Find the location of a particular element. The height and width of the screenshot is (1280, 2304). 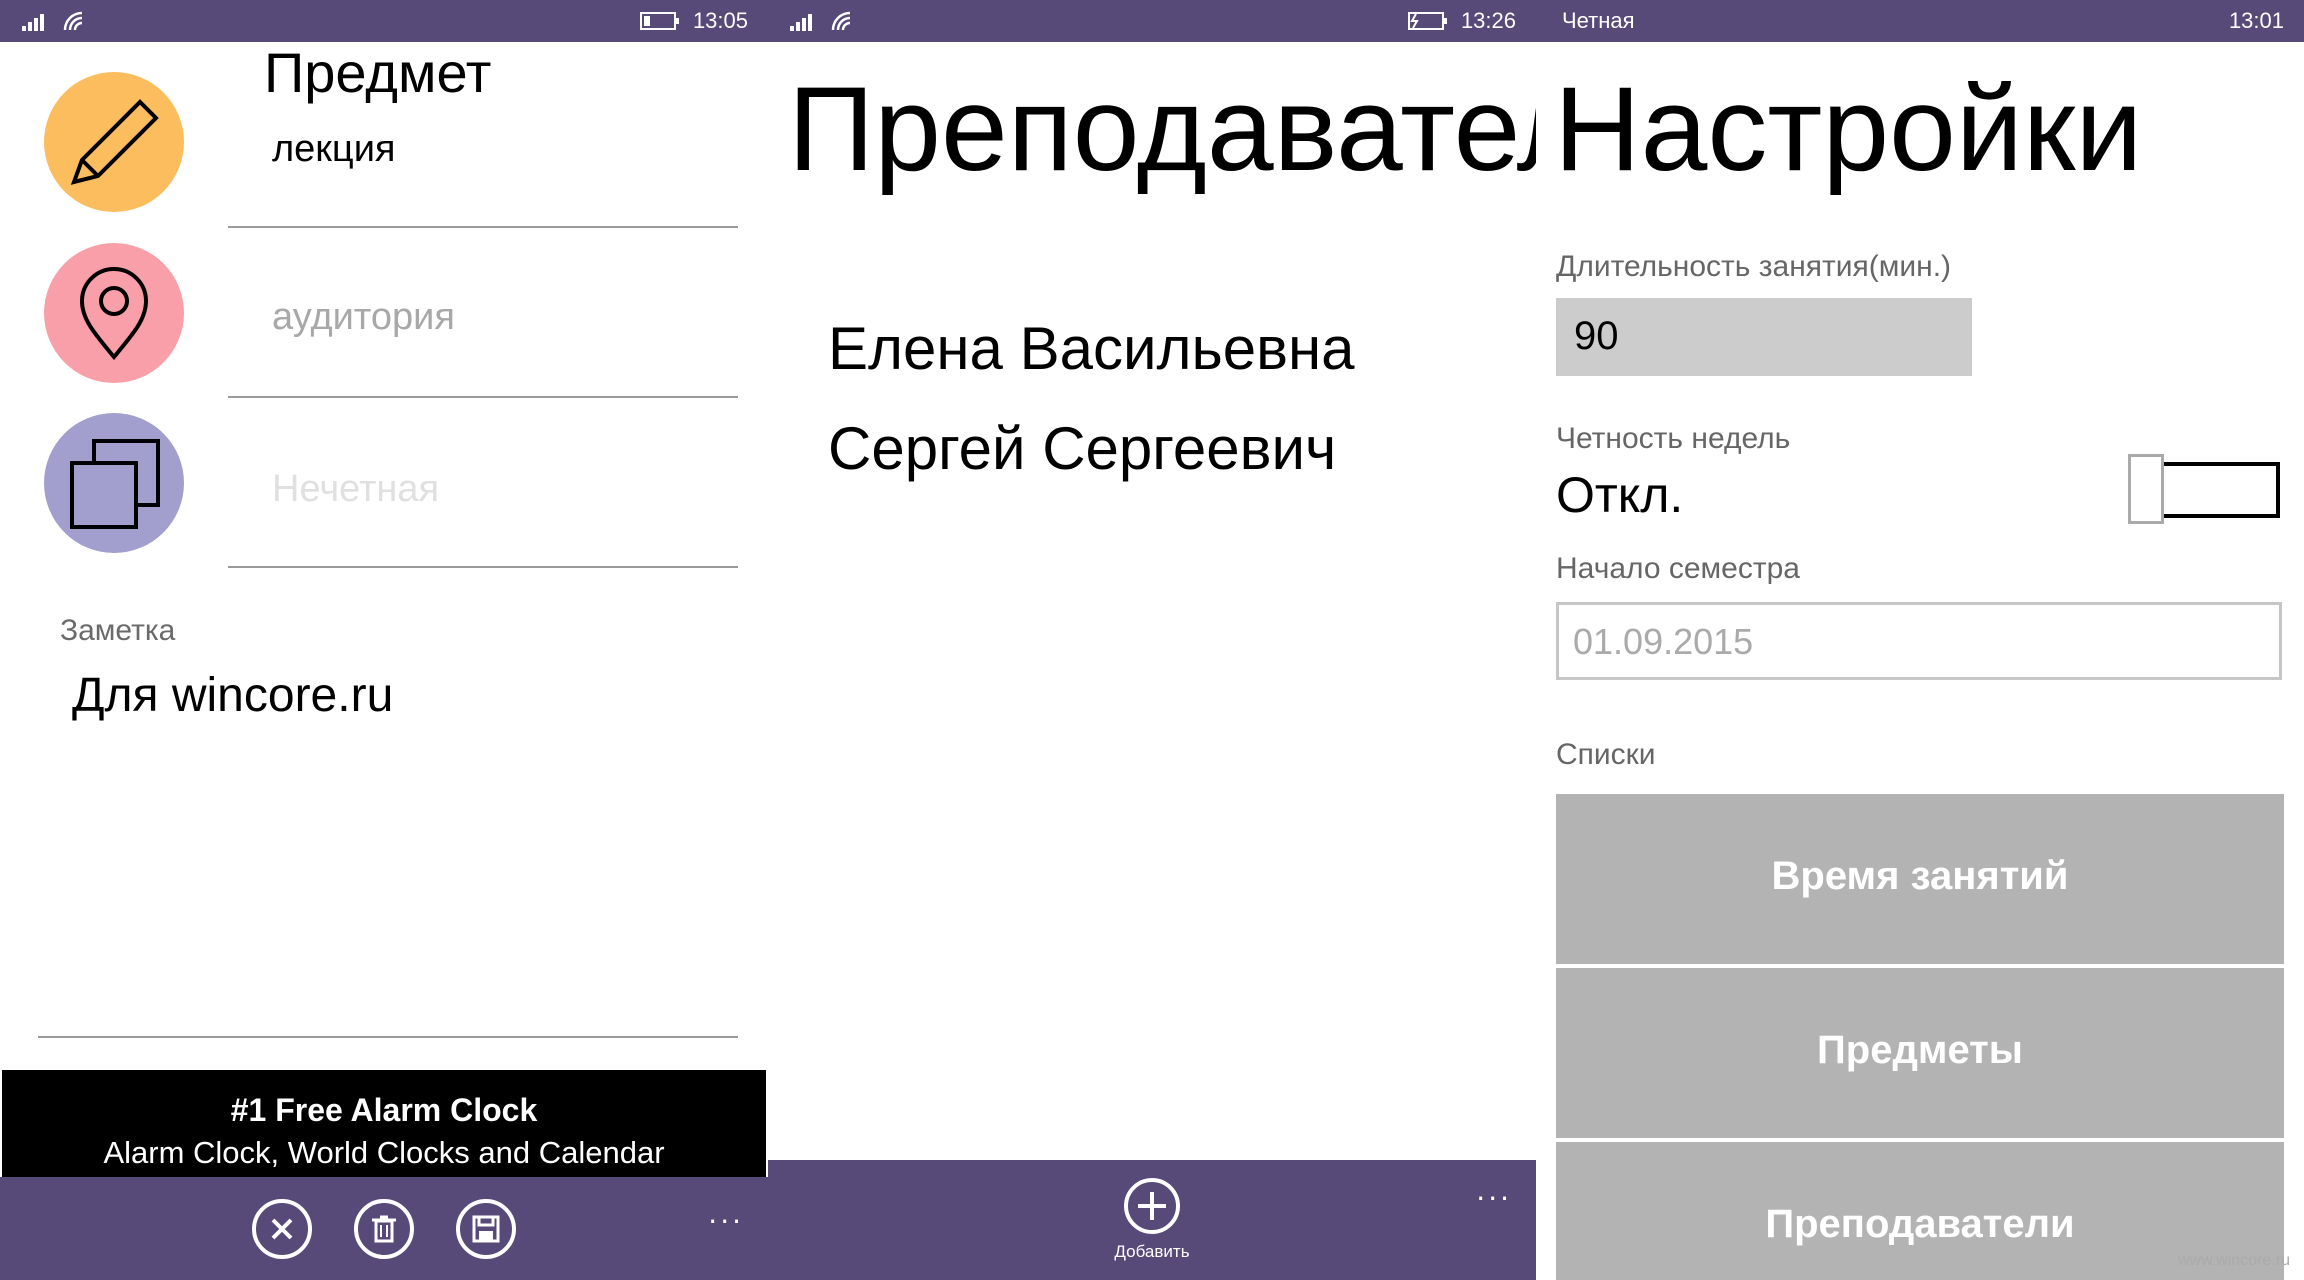

watermark: www.wincore.ru is located at coordinates (2233, 1260).